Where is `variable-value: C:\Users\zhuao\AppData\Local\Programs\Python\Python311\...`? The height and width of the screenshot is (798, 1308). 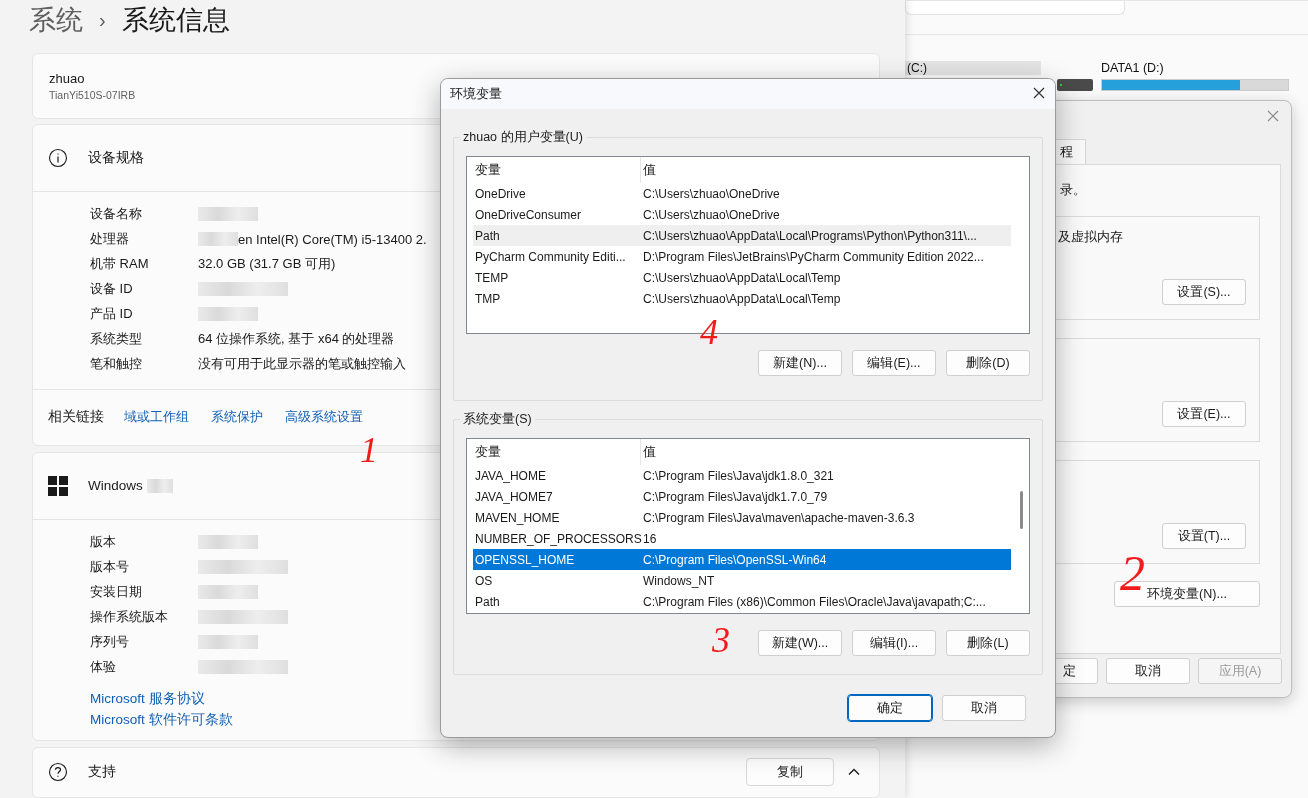 variable-value: C:\Users\zhuao\AppData\Local\Programs\Python\Python311\... is located at coordinates (810, 235).